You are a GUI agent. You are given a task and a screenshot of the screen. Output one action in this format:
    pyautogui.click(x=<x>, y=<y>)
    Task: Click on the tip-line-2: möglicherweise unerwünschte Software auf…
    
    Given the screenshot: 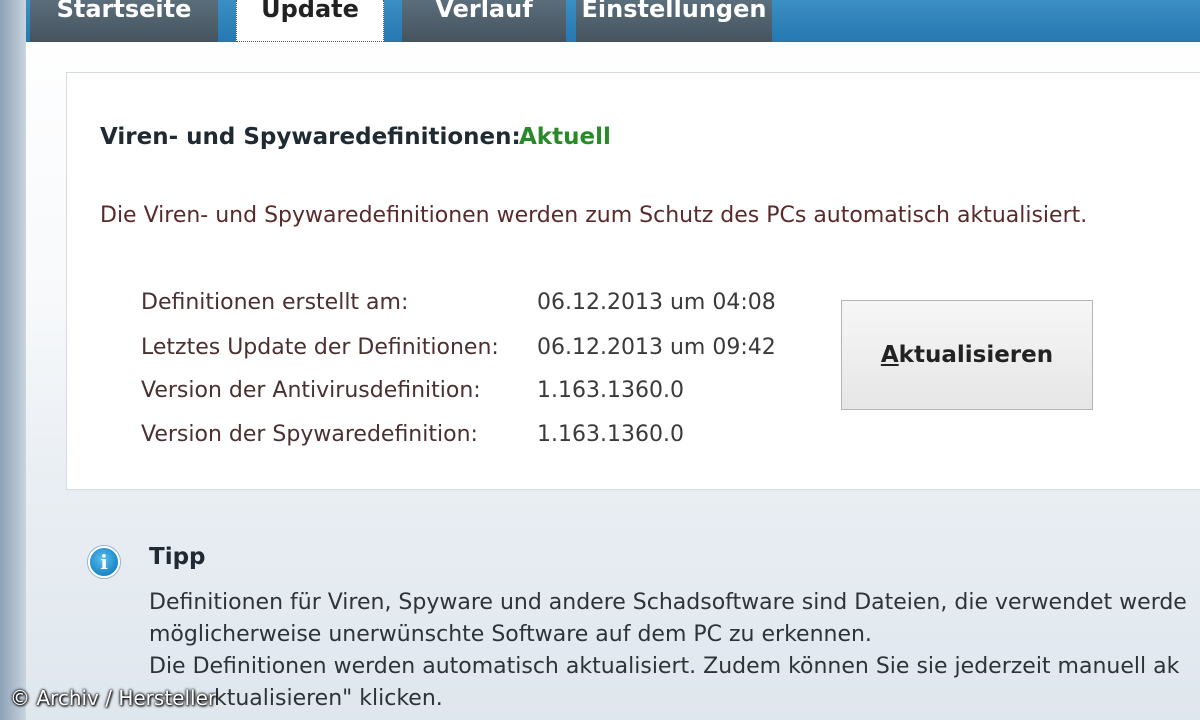 What is the action you would take?
    pyautogui.click(x=510, y=634)
    